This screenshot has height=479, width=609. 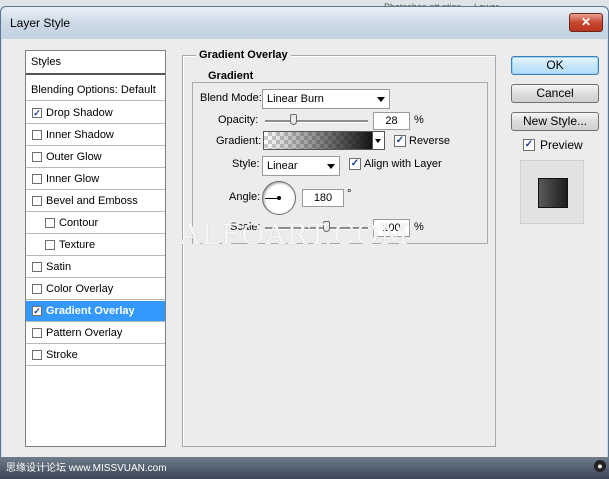 What do you see at coordinates (419, 227) in the screenshot?
I see `scale-unit: %` at bounding box center [419, 227].